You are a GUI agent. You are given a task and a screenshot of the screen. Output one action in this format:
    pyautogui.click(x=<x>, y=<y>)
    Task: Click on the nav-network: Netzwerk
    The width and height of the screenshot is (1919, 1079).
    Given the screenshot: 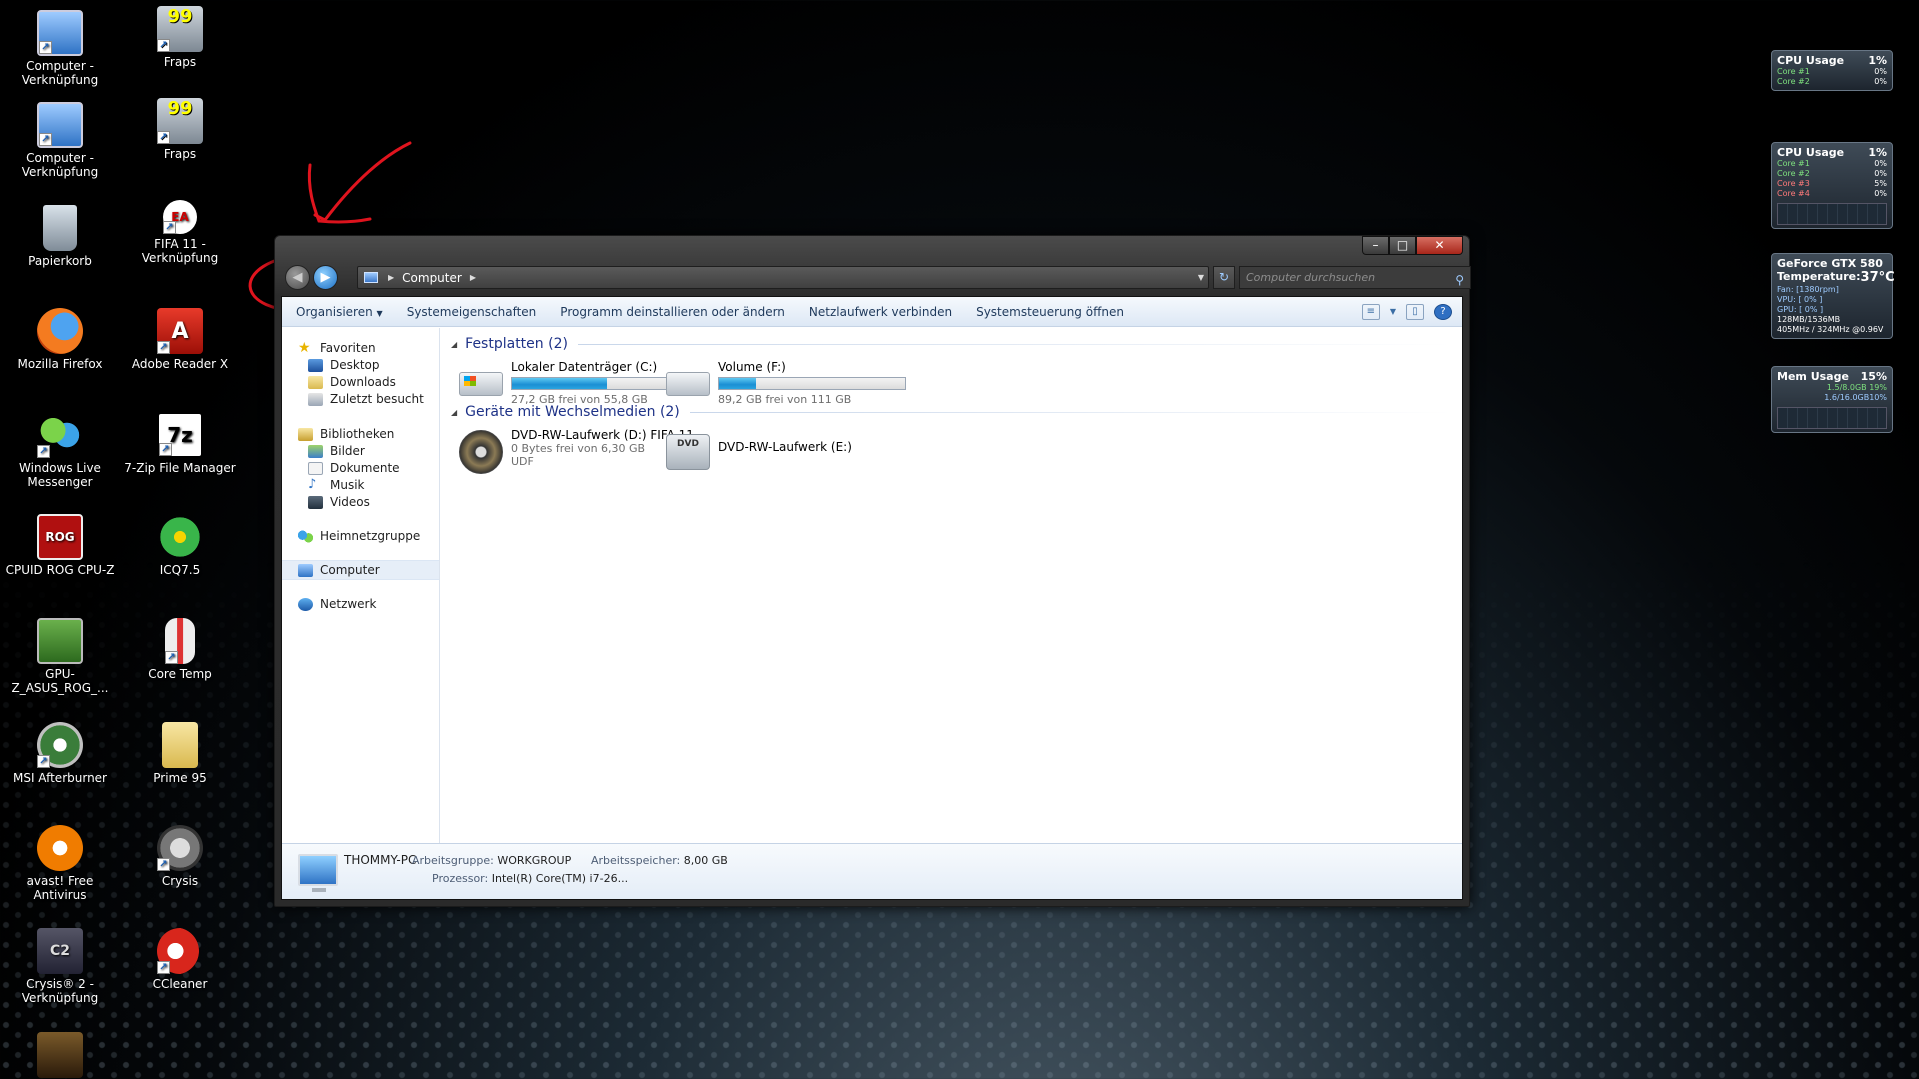 What is the action you would take?
    pyautogui.click(x=360, y=604)
    